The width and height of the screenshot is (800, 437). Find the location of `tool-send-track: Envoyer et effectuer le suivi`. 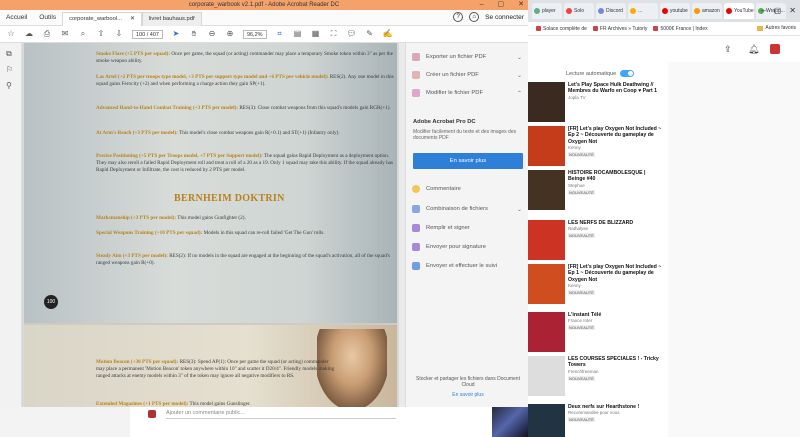

tool-send-track: Envoyer et effectuer le suivi is located at coordinates (468, 266).